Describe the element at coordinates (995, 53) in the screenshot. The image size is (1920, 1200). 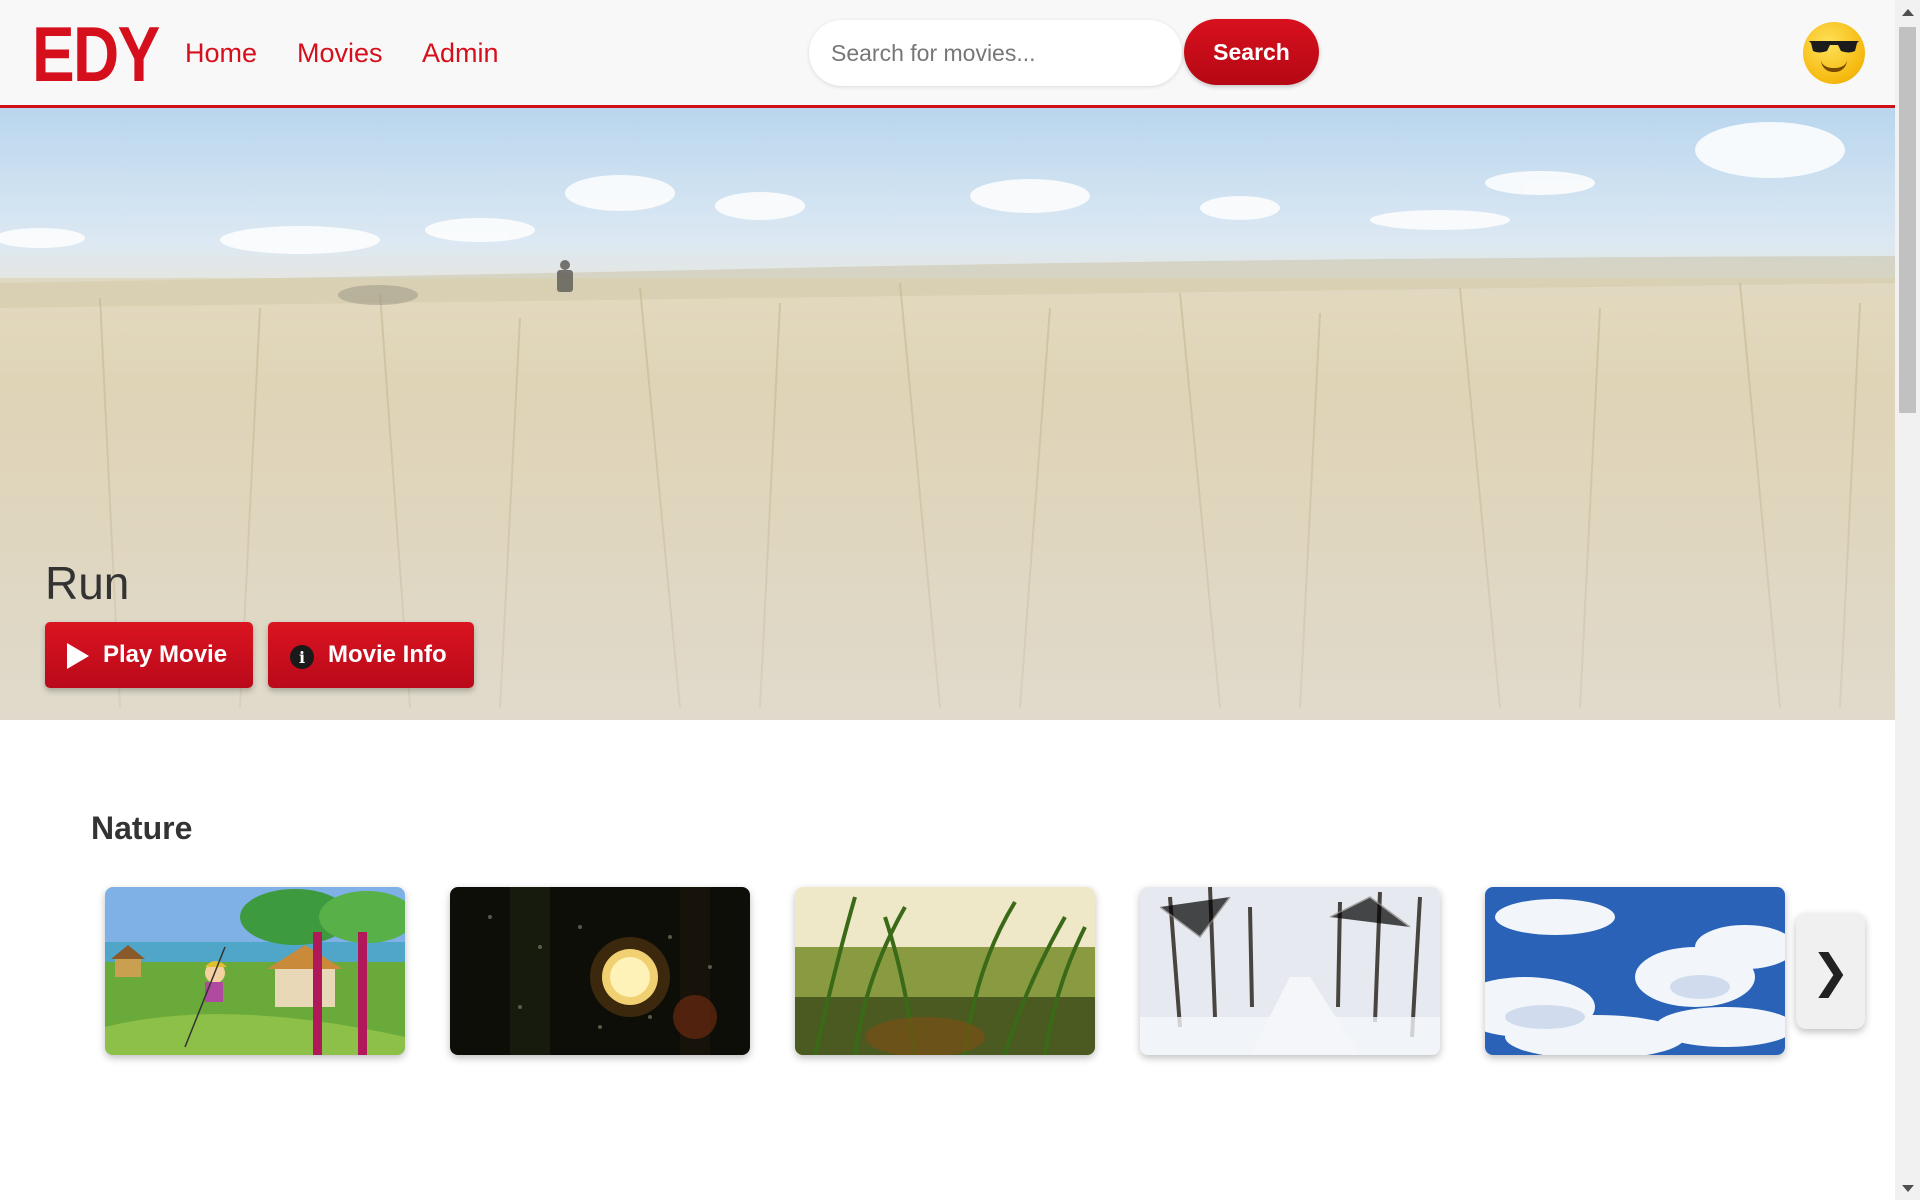
I see `search-input` at that location.